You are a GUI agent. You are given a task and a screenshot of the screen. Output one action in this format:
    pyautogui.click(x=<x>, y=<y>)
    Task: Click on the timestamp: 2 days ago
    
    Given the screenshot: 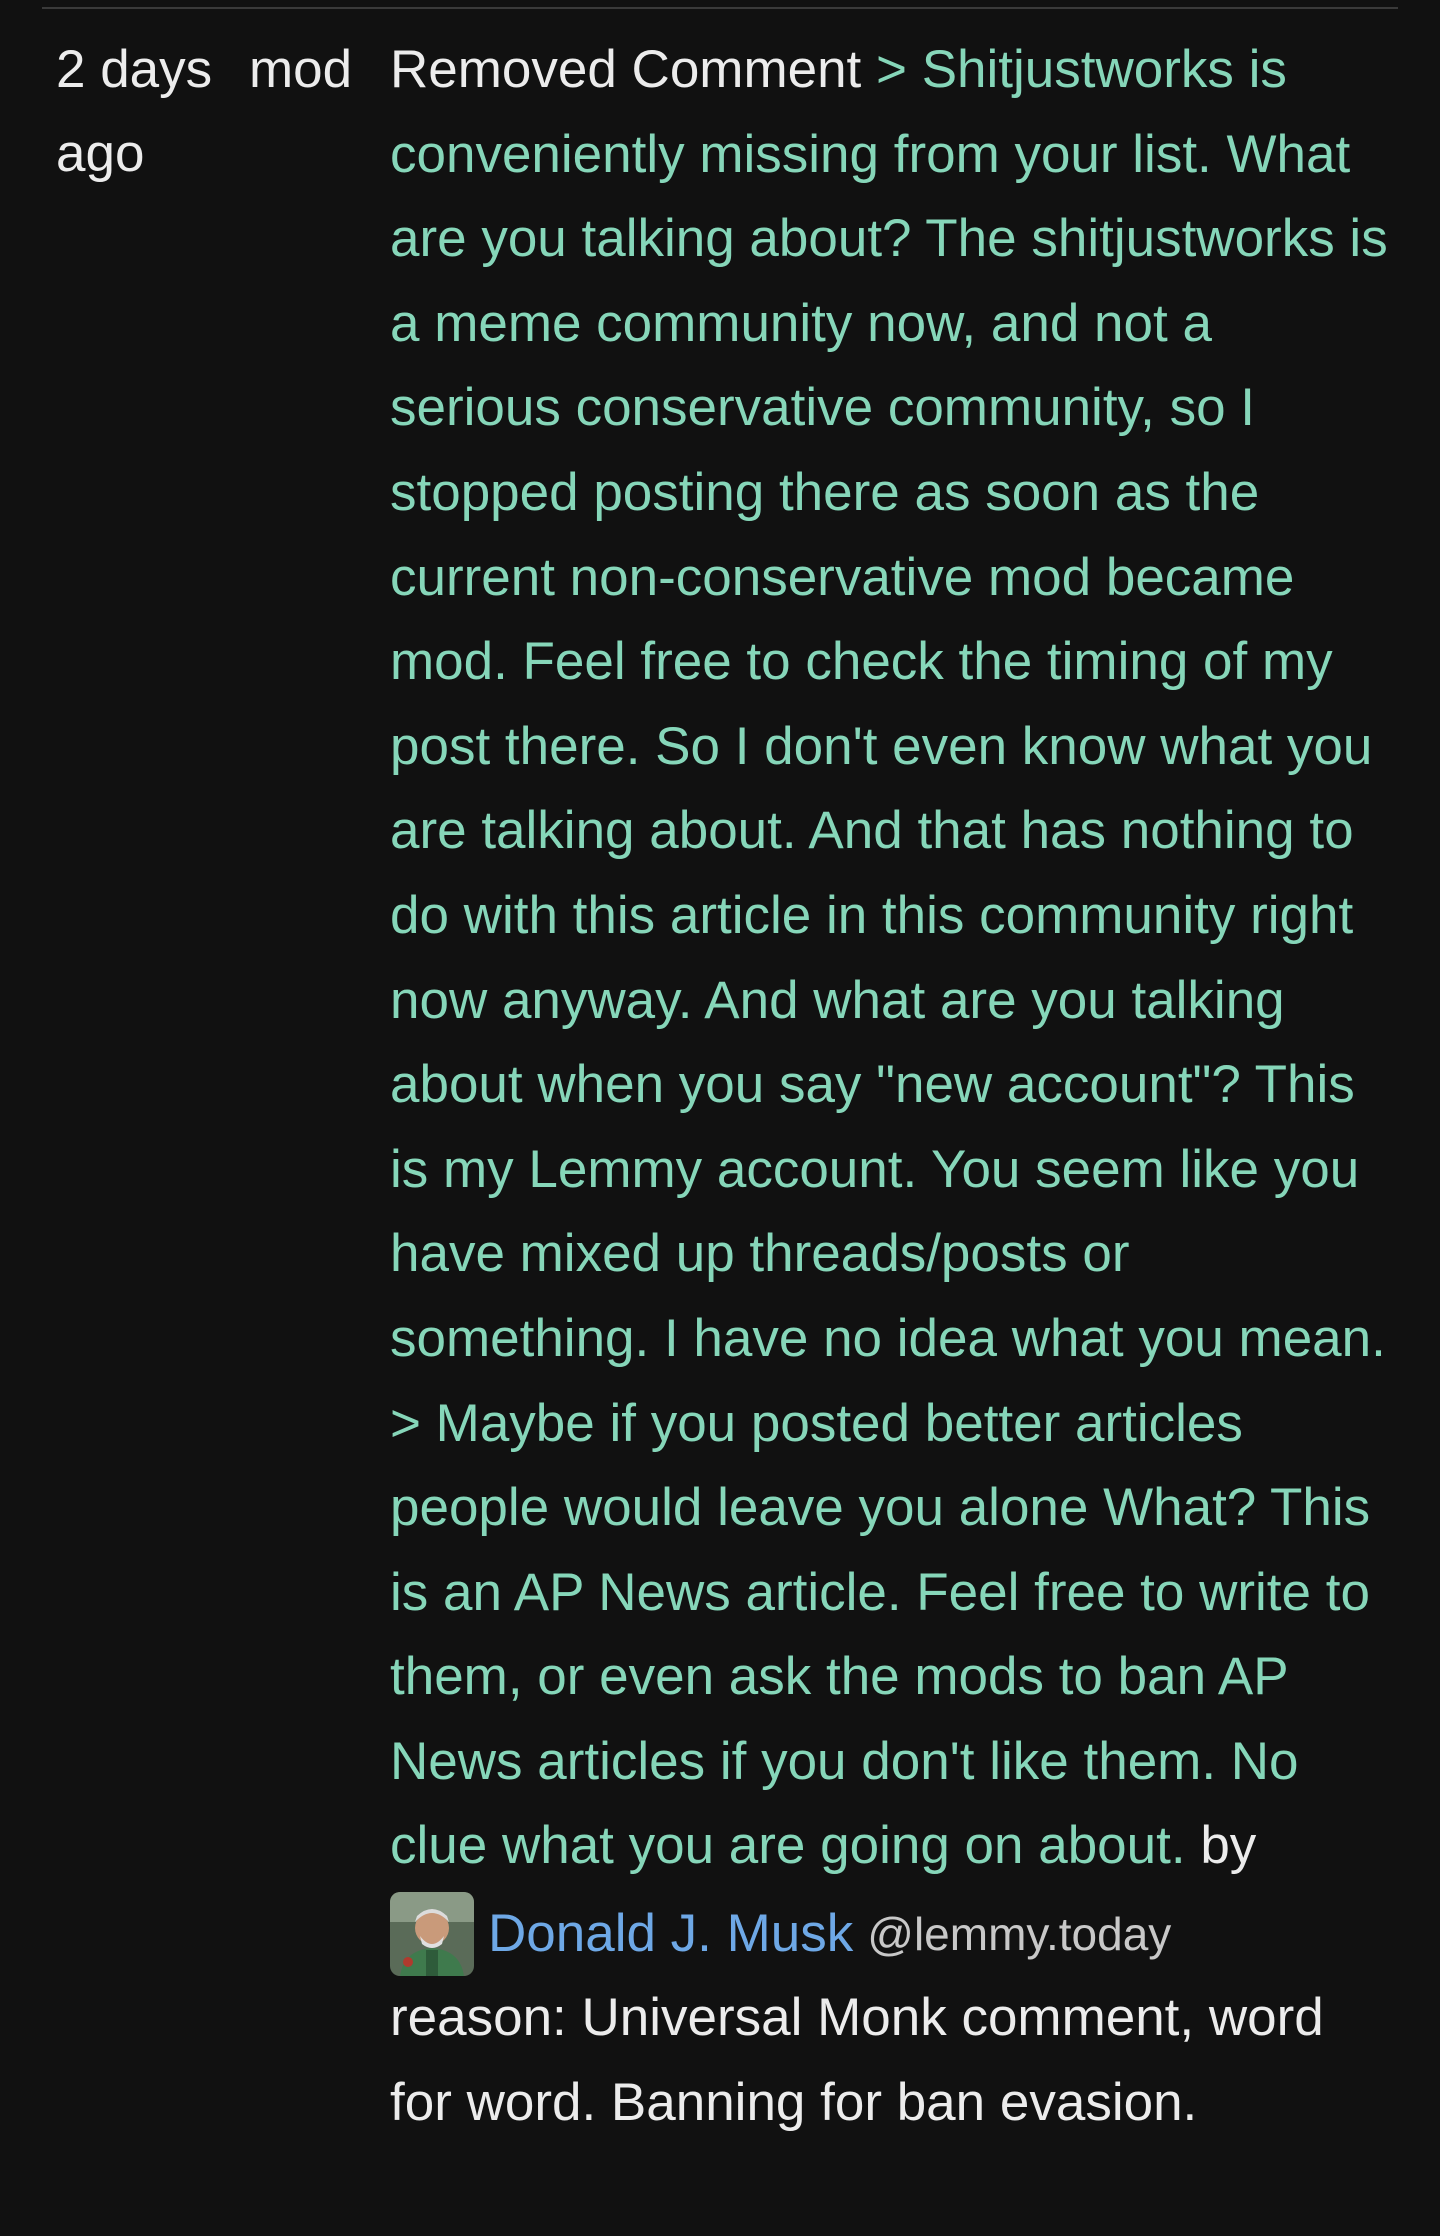 What is the action you would take?
    pyautogui.click(x=134, y=111)
    